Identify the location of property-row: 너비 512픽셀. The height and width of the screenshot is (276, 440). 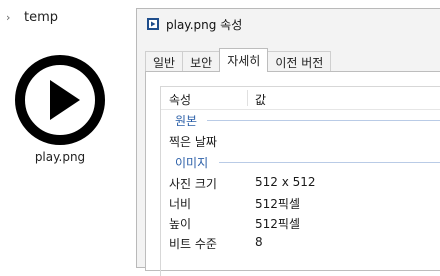
(300, 203).